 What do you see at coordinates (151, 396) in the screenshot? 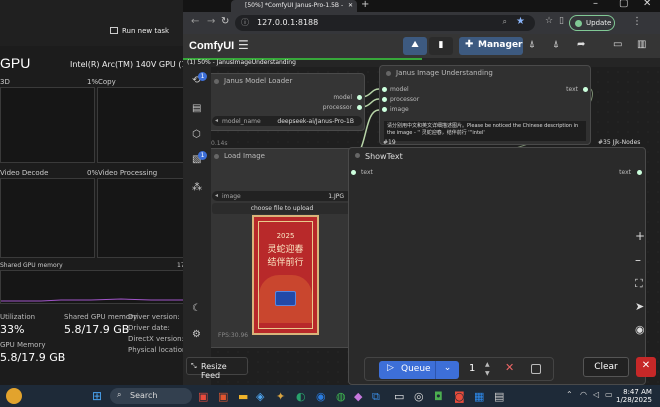
I see `taskbar-search: ⌕ Search` at bounding box center [151, 396].